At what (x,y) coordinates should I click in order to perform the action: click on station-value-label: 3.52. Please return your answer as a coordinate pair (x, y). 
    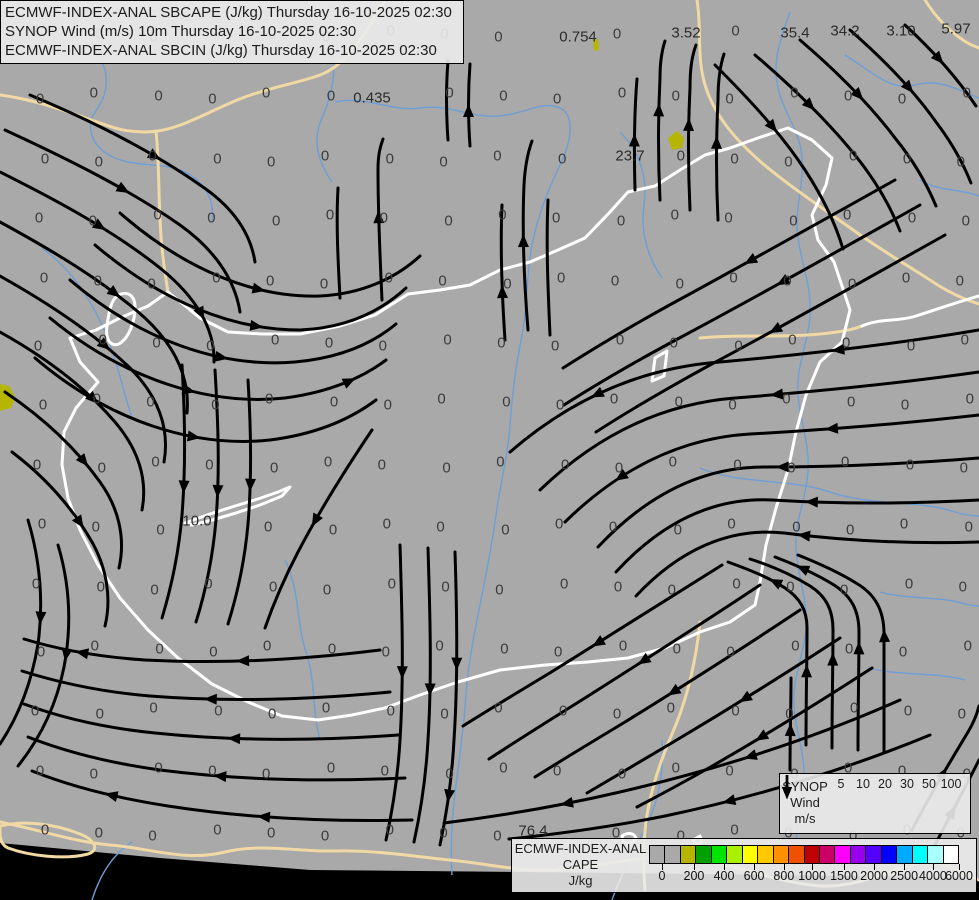
    Looking at the image, I should click on (686, 33).